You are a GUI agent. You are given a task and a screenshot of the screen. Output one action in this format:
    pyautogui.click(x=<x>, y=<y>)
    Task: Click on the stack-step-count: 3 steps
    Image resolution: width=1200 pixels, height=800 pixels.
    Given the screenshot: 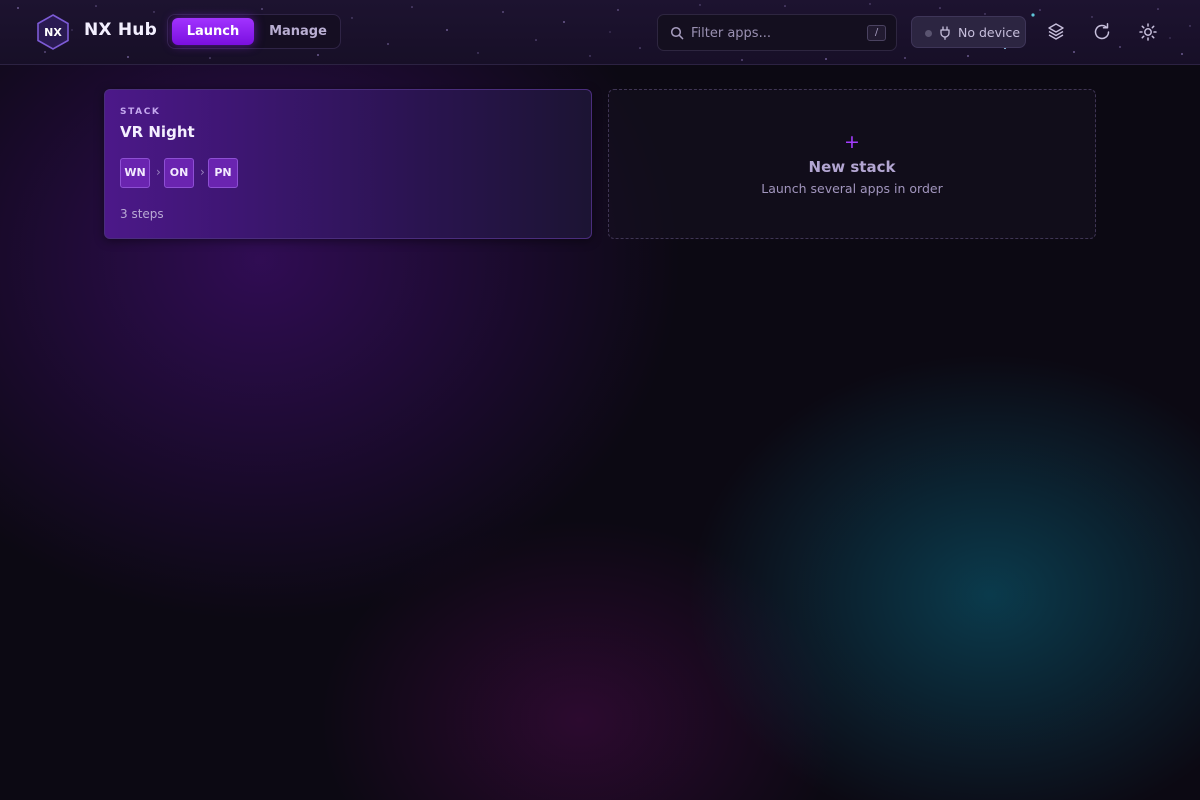 What is the action you would take?
    pyautogui.click(x=142, y=214)
    